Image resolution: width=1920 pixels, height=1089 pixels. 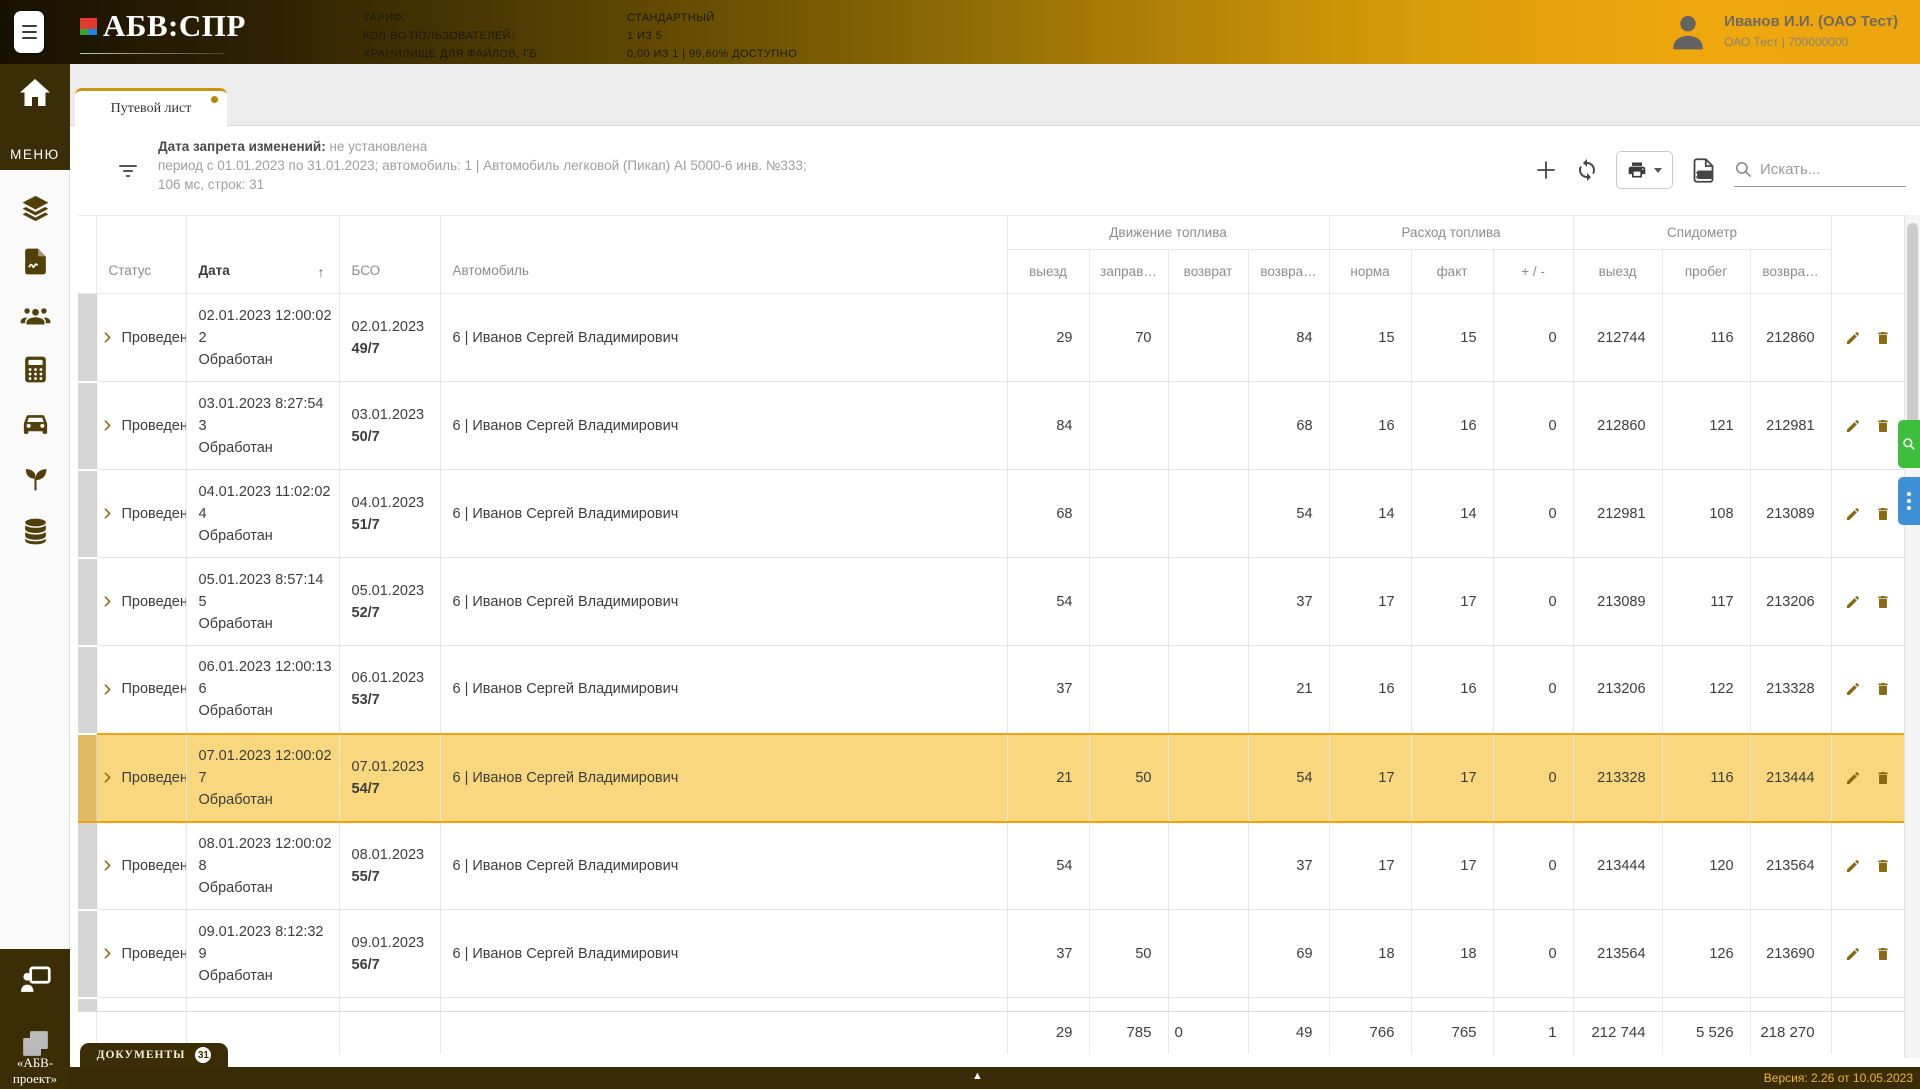 What do you see at coordinates (35, 477) in the screenshot?
I see `sprout-icon` at bounding box center [35, 477].